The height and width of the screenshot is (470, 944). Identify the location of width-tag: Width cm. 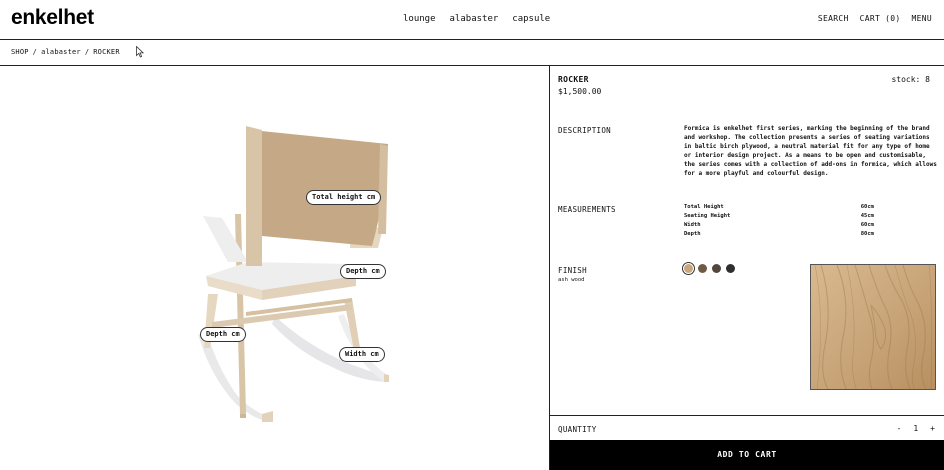
(362, 354).